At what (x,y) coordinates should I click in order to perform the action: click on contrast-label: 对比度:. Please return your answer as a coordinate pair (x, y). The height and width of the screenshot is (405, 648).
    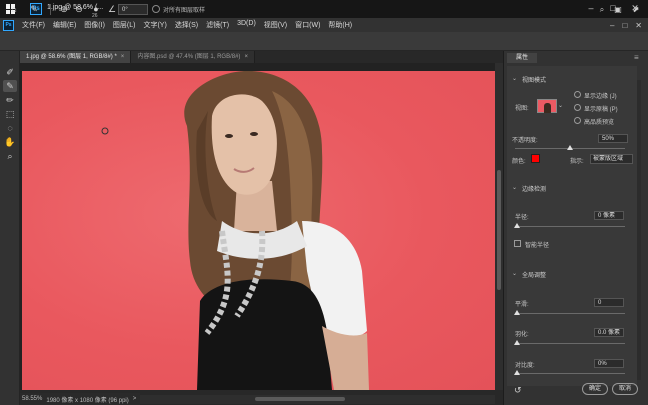
    Looking at the image, I should click on (525, 366).